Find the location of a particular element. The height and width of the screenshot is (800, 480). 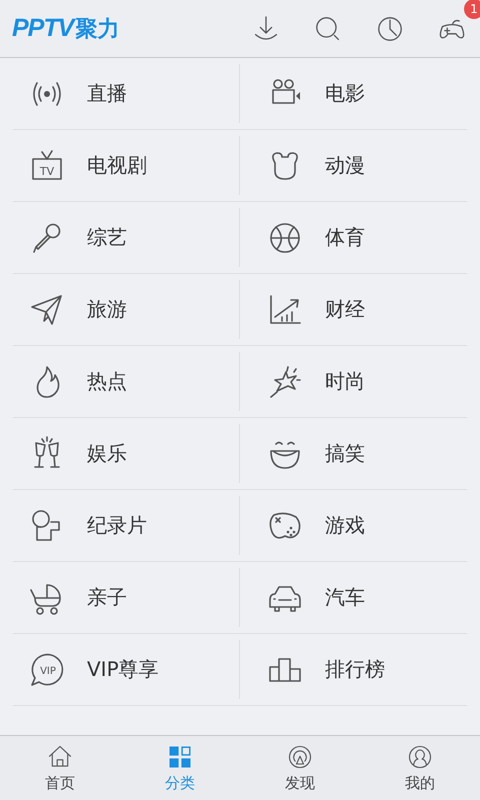

category-item: 综艺 is located at coordinates (126, 237).